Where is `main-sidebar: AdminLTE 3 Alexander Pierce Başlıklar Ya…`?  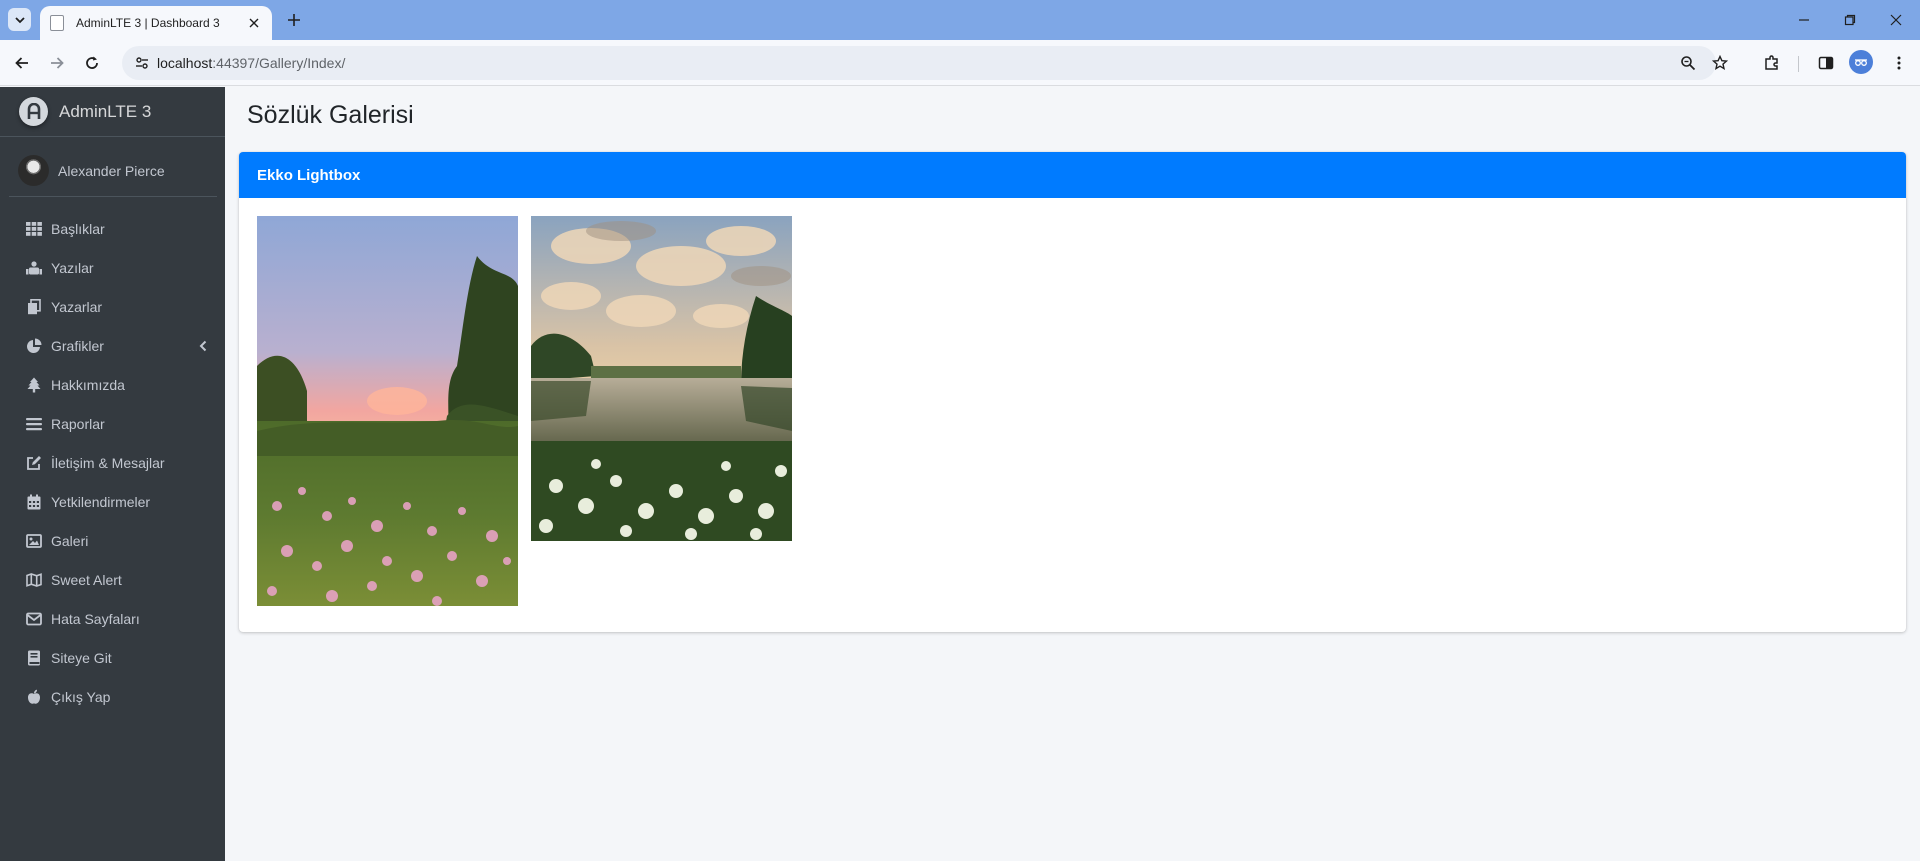 main-sidebar: AdminLTE 3 Alexander Pierce Başlıklar Ya… is located at coordinates (112, 474).